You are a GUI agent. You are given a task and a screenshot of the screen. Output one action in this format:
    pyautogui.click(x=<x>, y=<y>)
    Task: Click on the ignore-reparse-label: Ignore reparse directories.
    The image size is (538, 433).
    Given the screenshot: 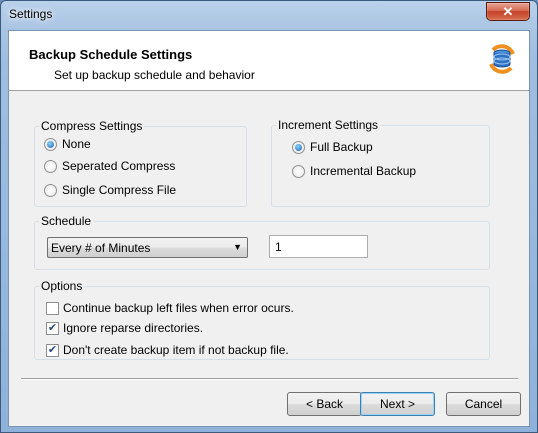 What is the action you would take?
    pyautogui.click(x=133, y=328)
    